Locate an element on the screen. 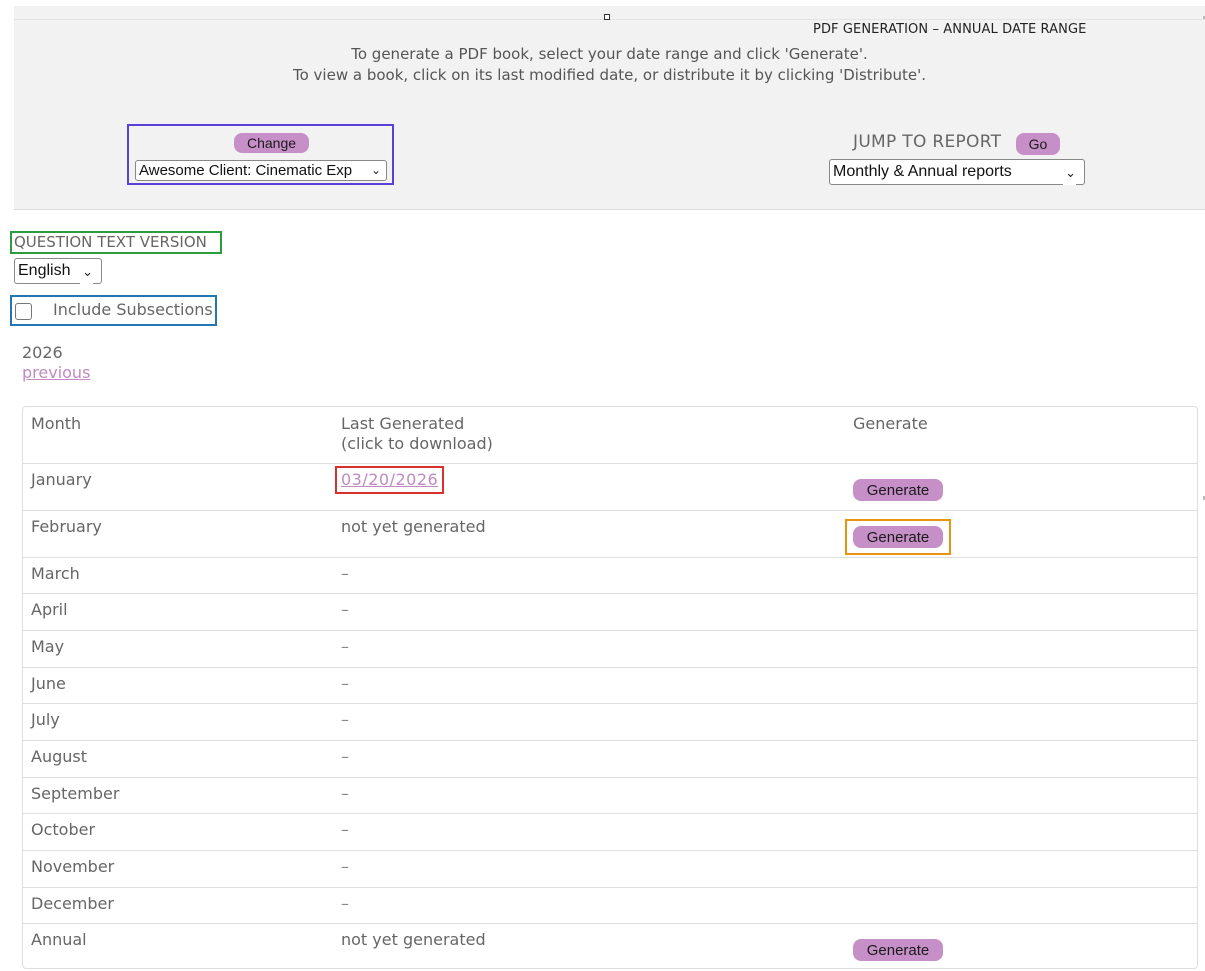 This screenshot has width=1205, height=971. anchor-marker is located at coordinates (607, 17).